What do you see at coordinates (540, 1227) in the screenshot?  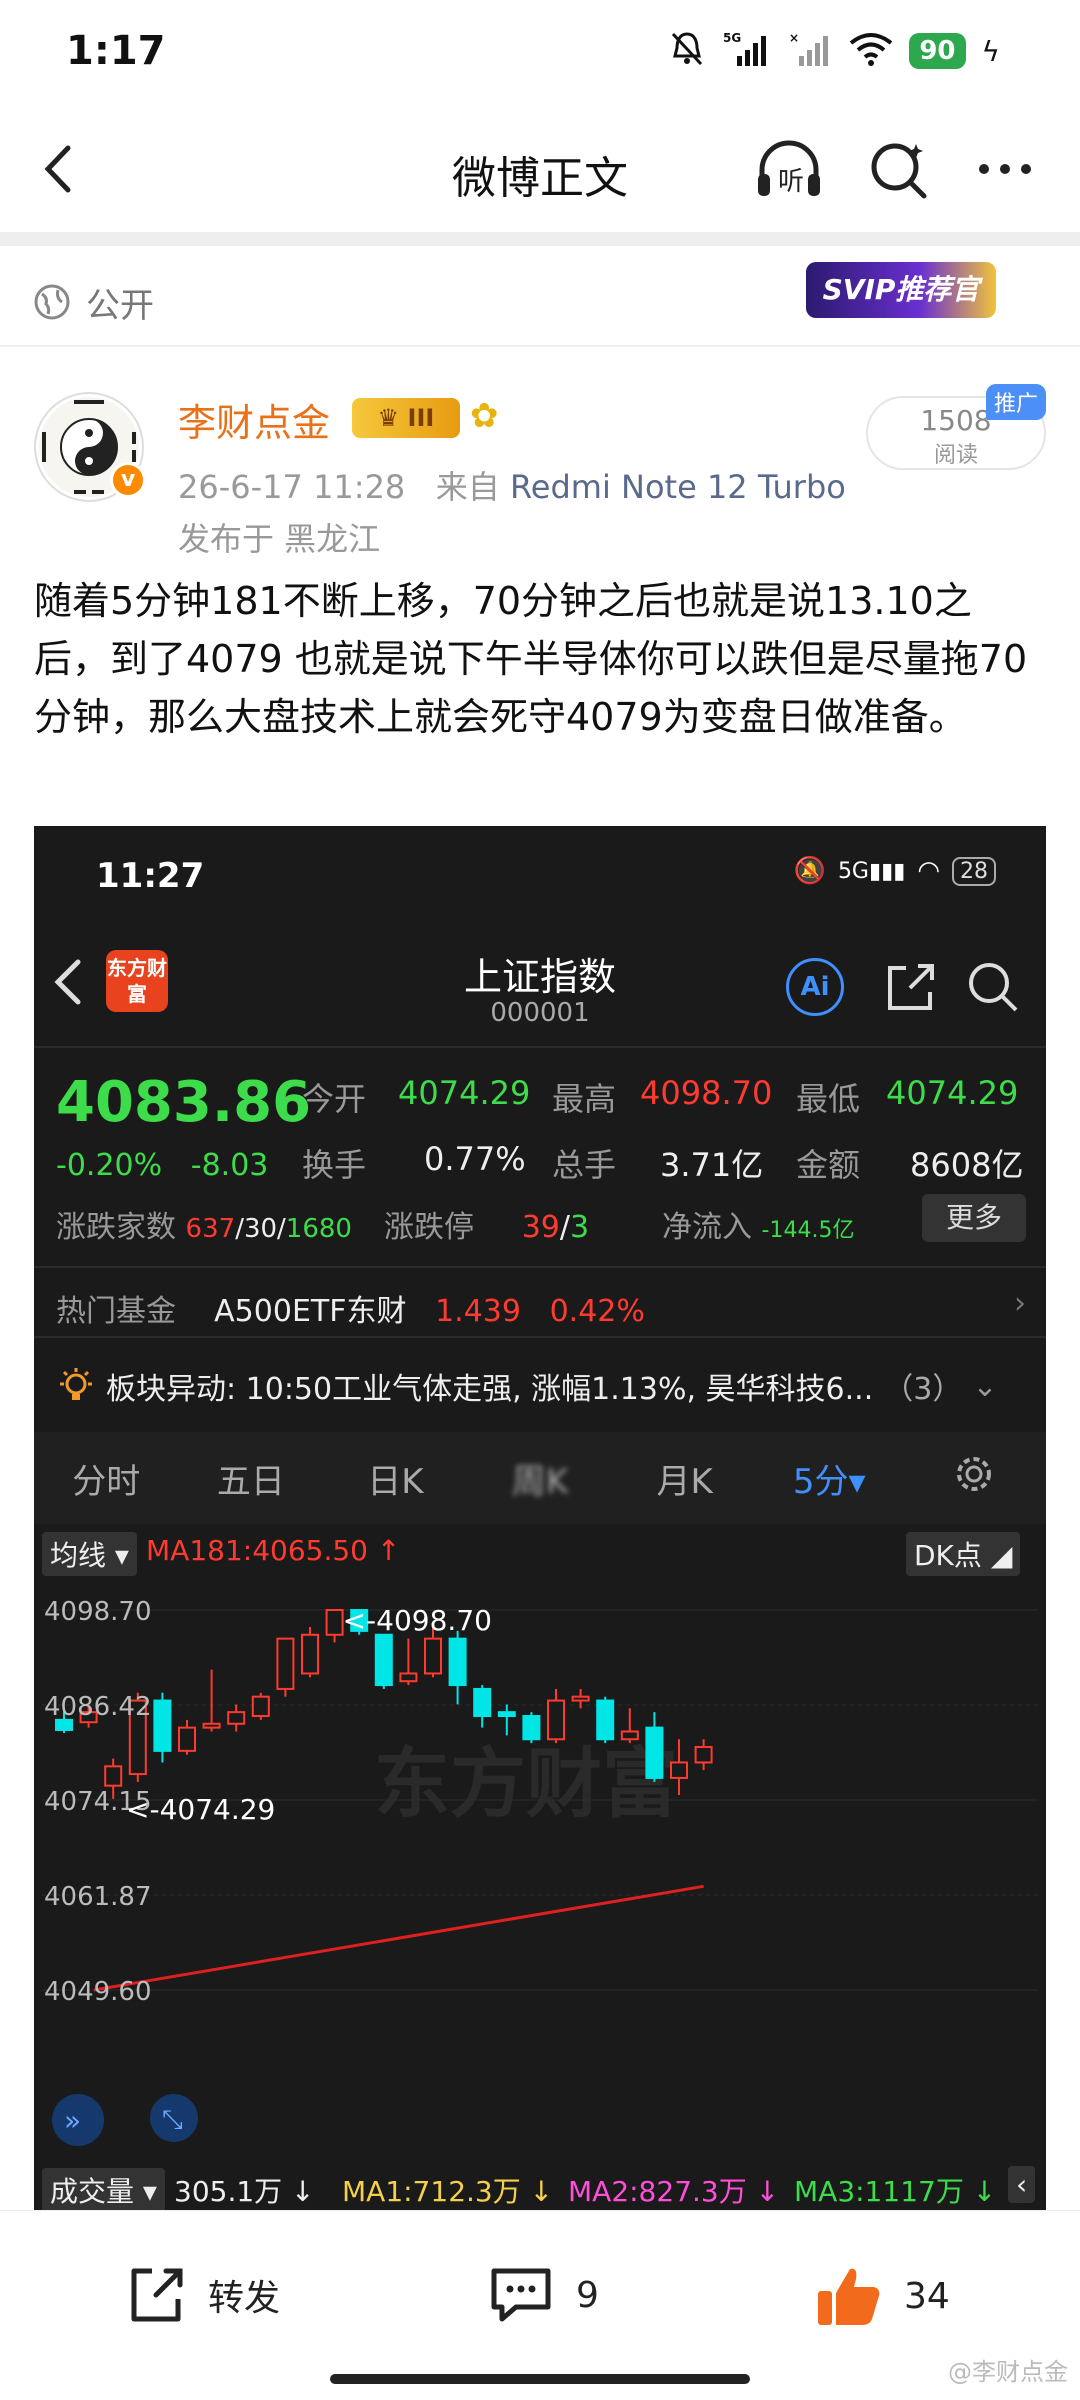 I see `limit-up: 39` at bounding box center [540, 1227].